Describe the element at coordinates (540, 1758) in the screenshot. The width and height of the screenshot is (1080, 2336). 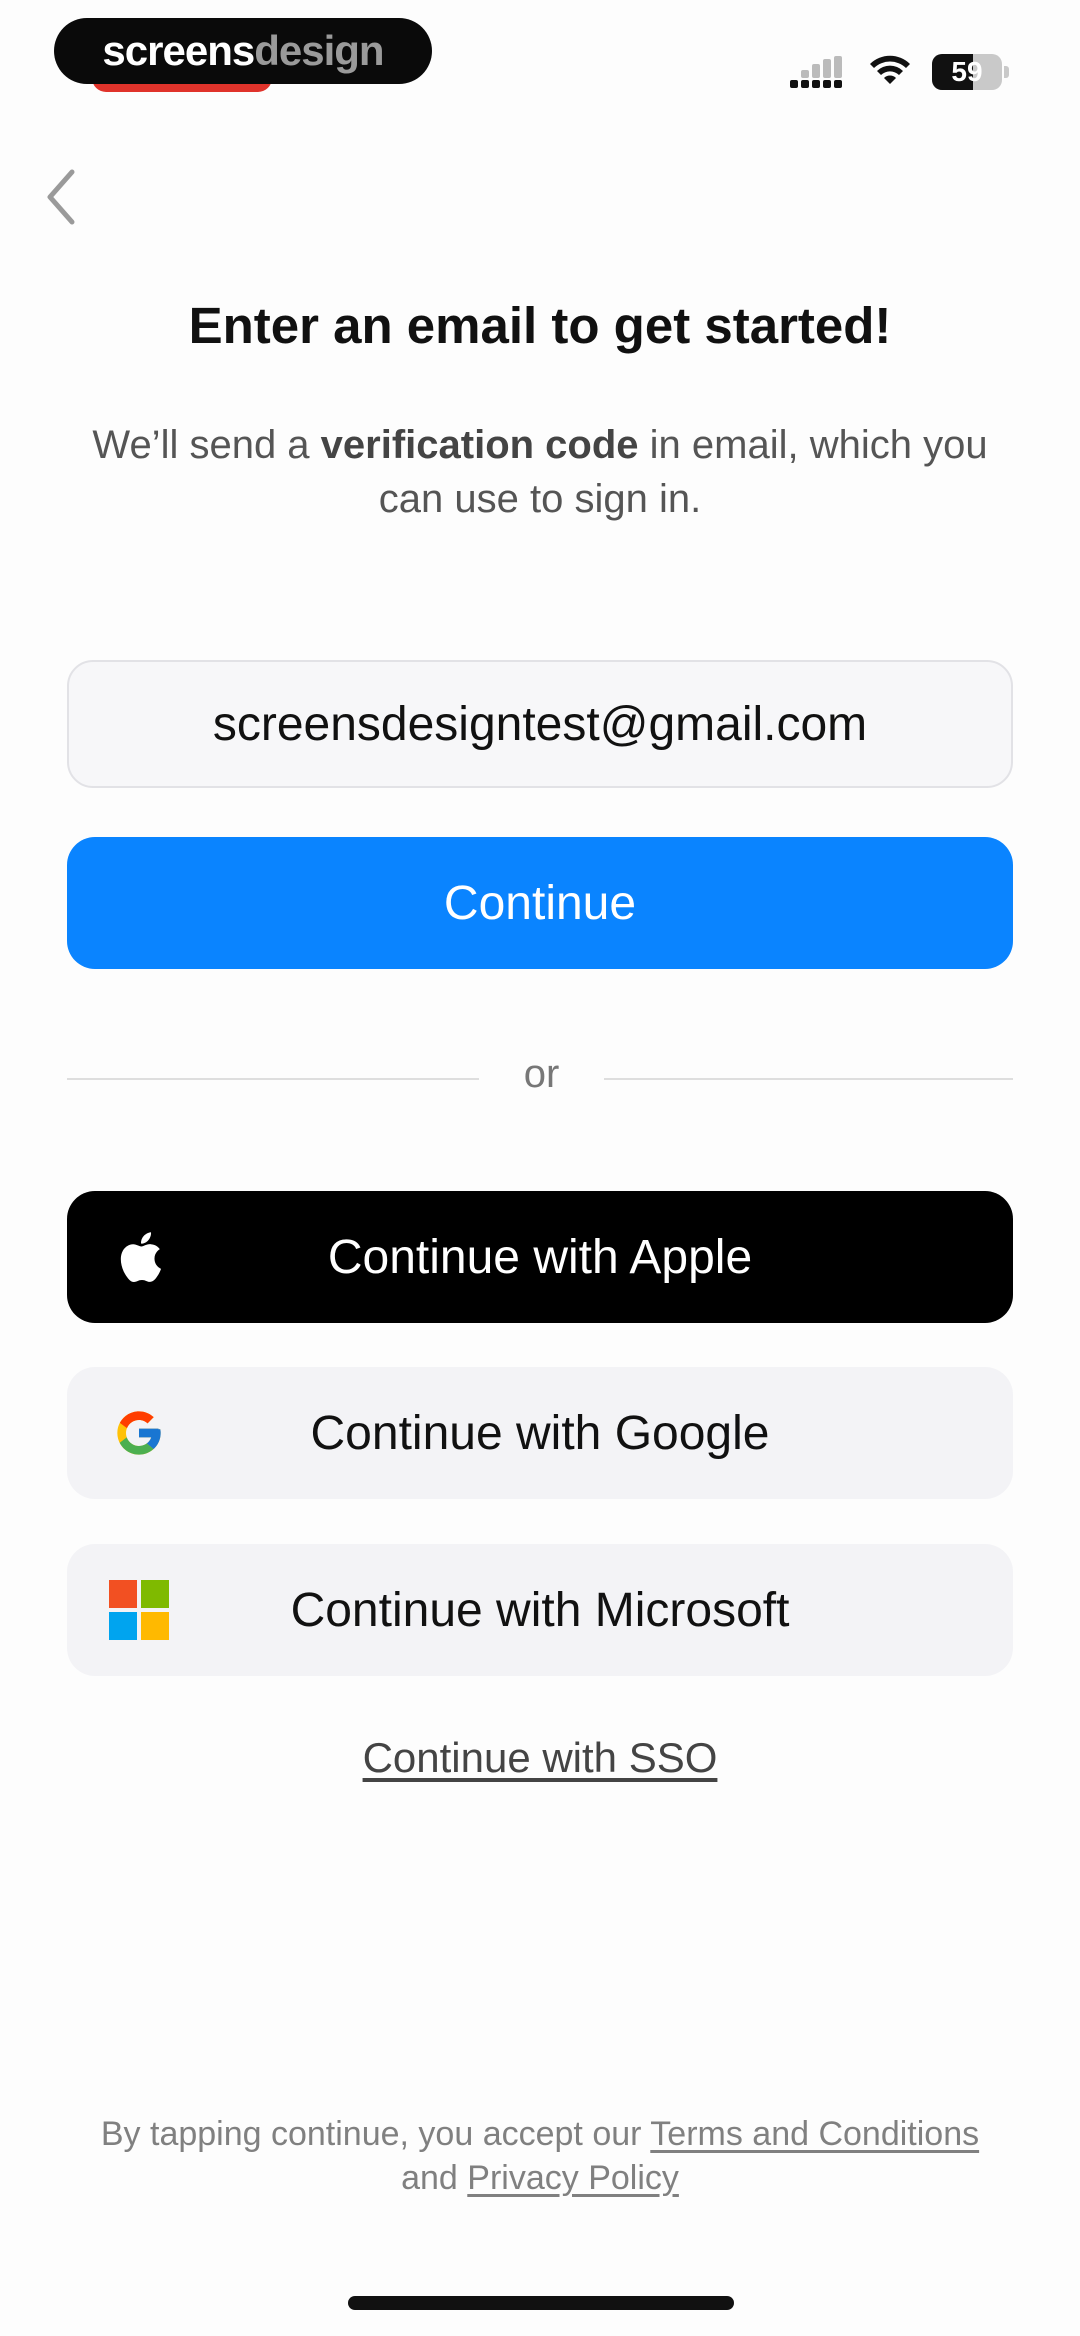
I see `continue-with-sso-link: Continue with SSO` at that location.